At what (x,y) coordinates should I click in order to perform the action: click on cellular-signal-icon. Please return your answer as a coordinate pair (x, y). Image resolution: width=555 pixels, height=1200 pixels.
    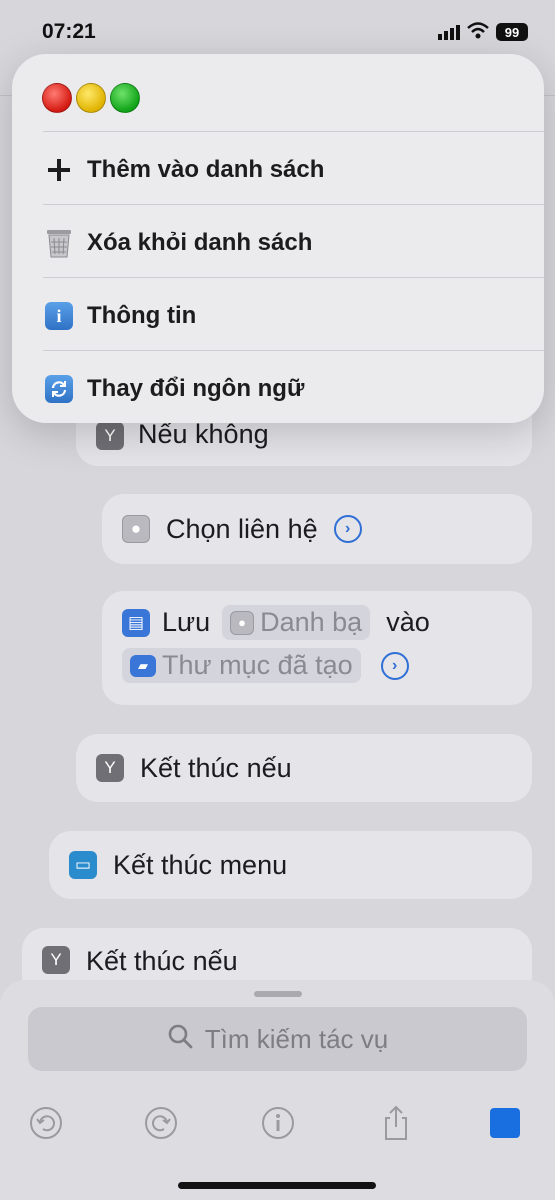
    Looking at the image, I should click on (450, 34).